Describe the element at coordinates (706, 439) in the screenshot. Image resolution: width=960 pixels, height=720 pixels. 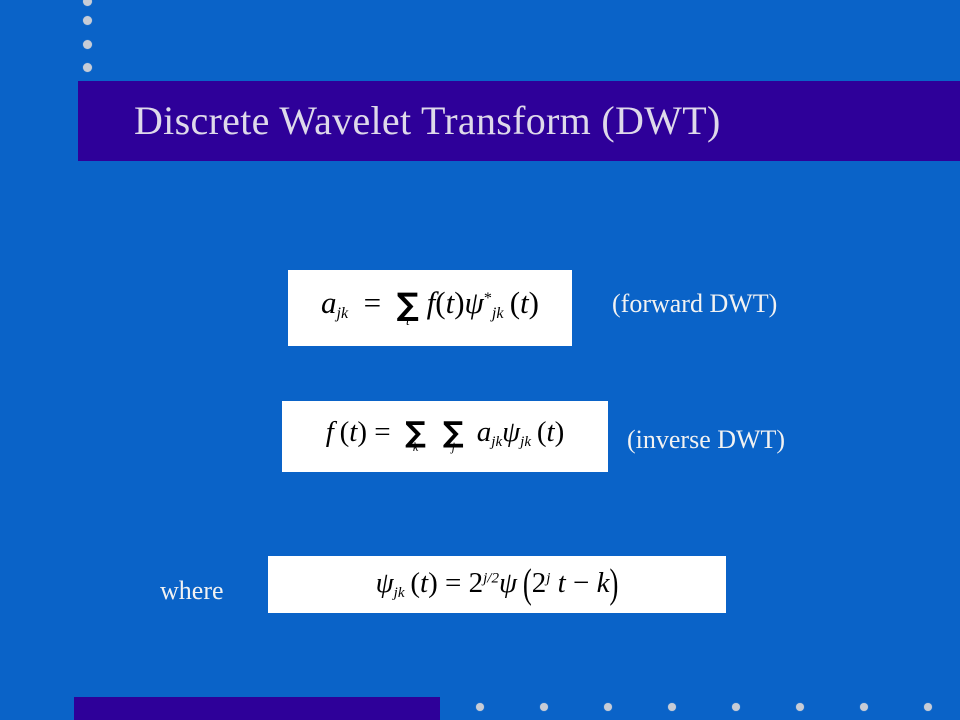
I see `label-inverse-dwt: (inverse DWT)` at that location.